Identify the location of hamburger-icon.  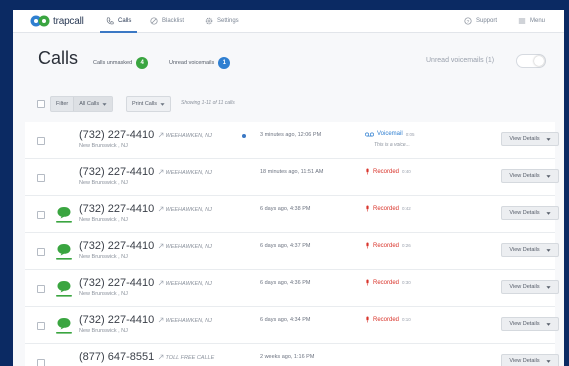
(522, 21).